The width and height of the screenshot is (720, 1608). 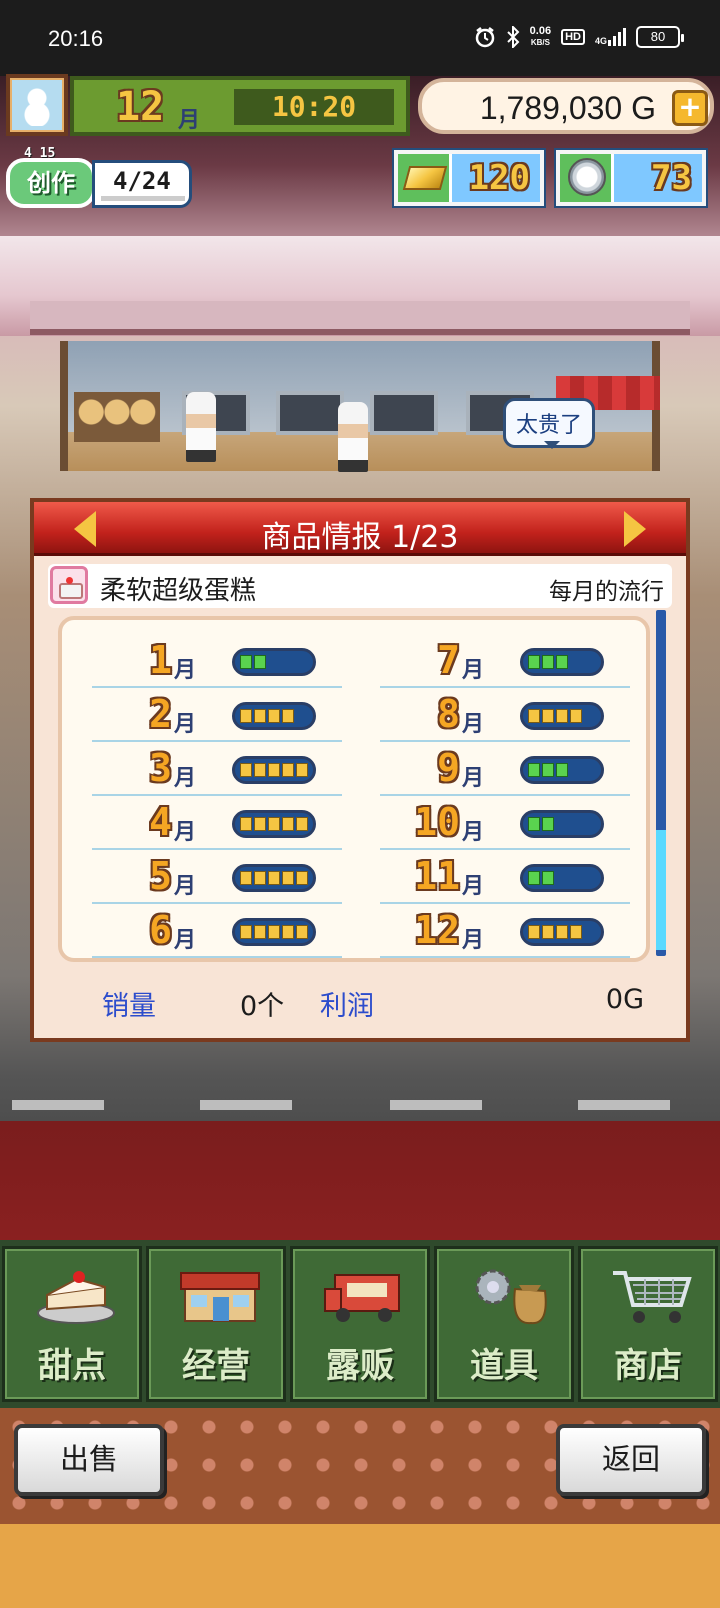 I want to click on bottom-bar, so click(x=360, y=1566).